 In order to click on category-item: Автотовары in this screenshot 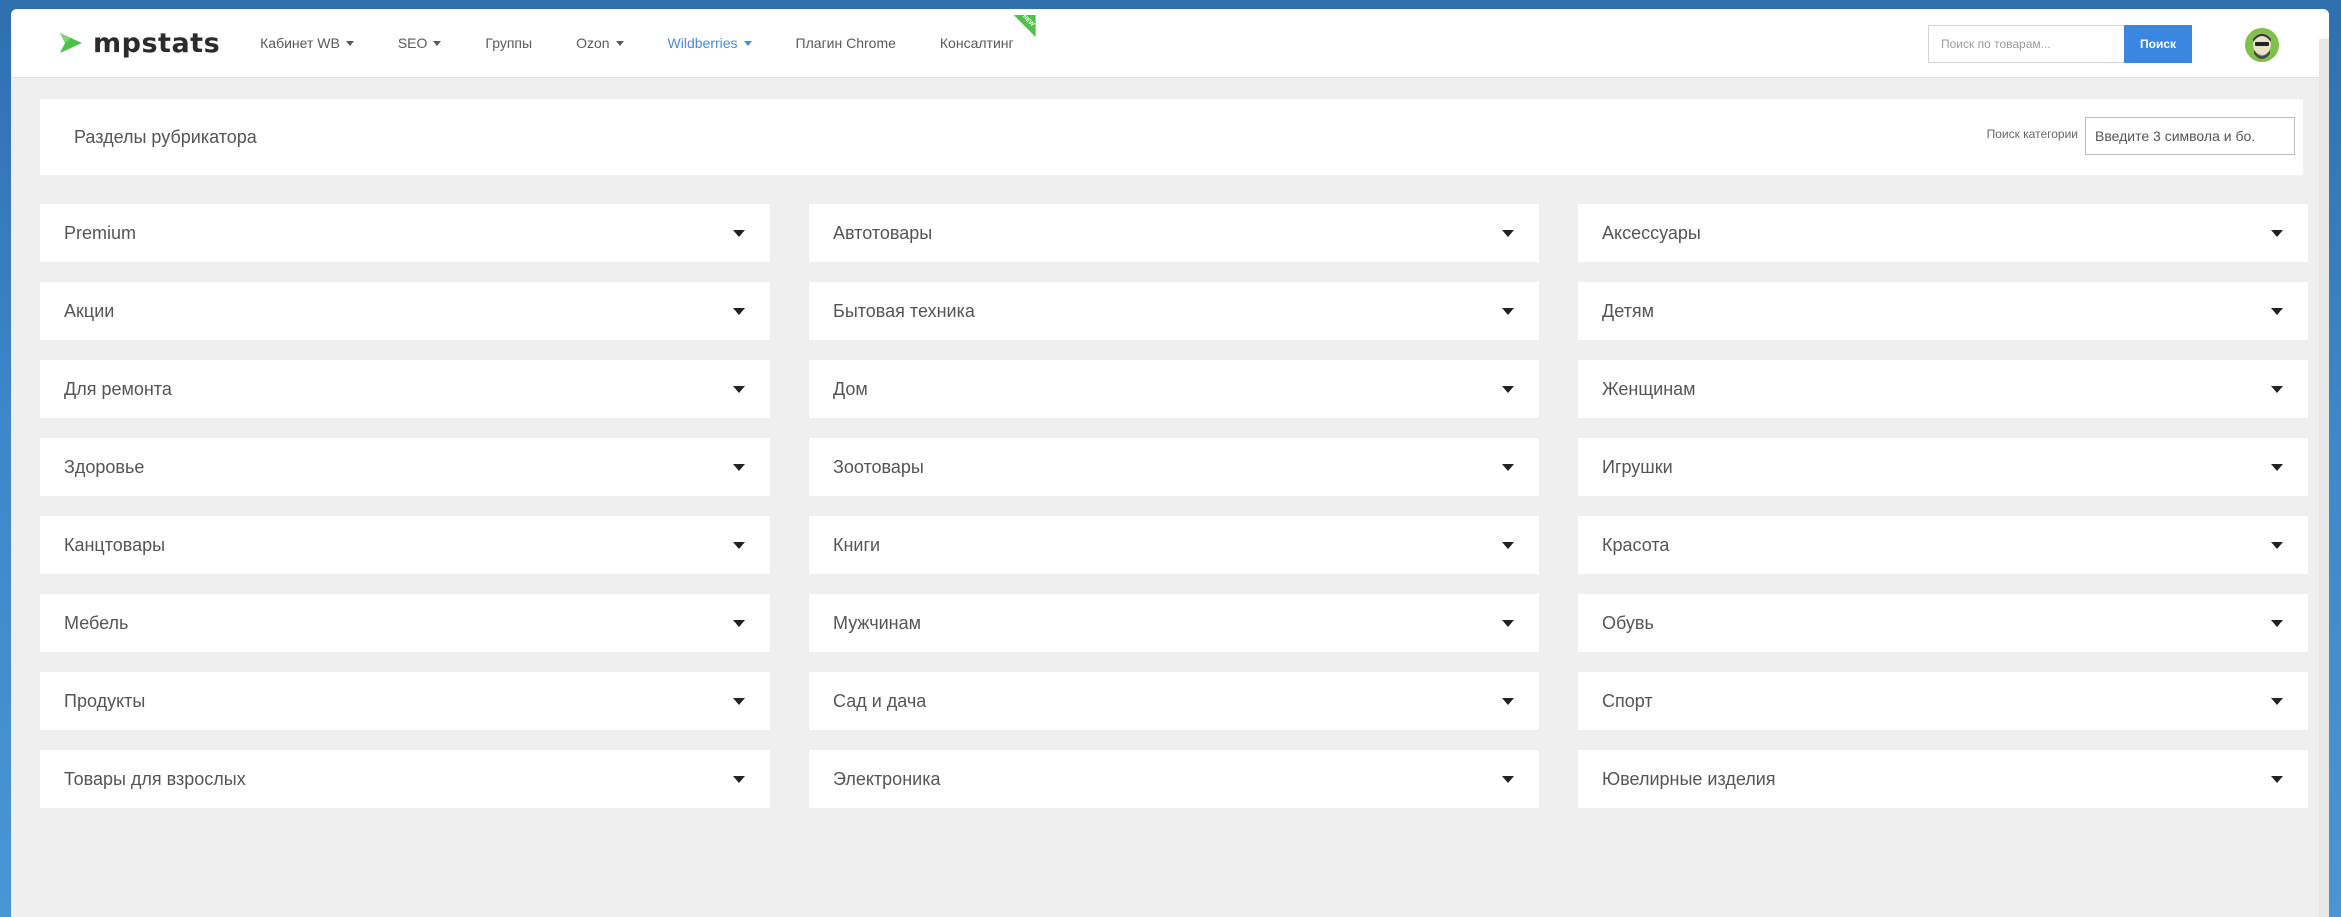, I will do `click(1174, 233)`.